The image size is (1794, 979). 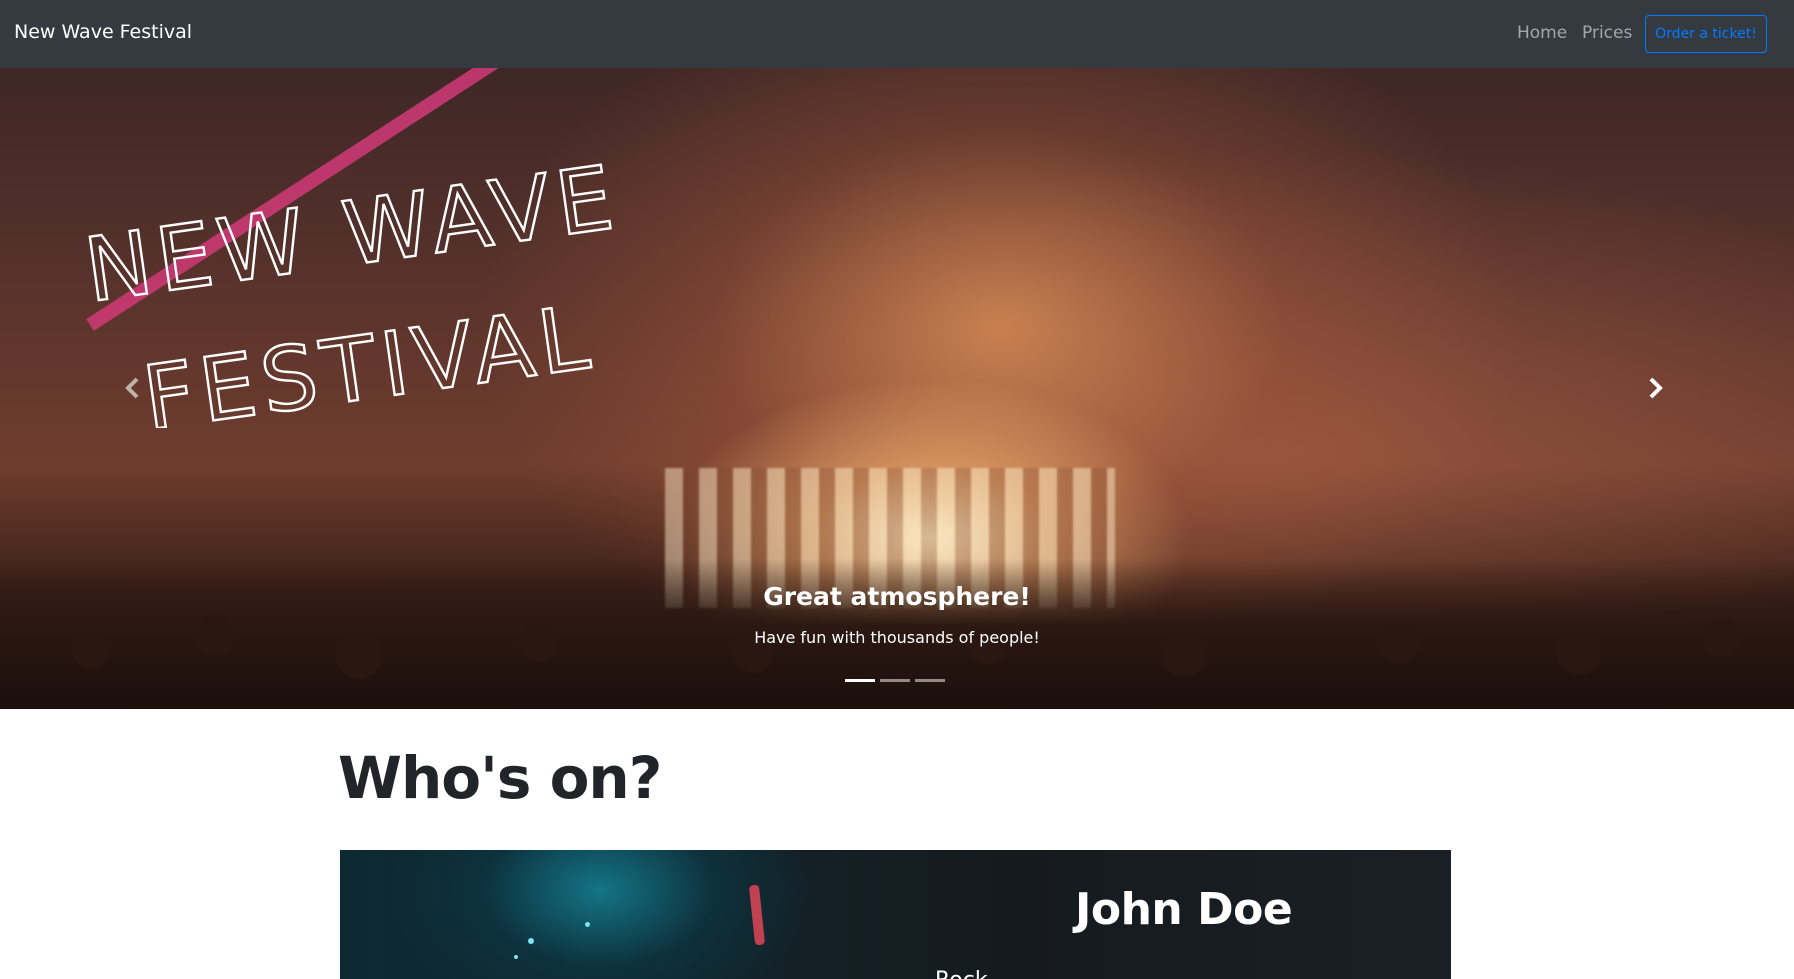 I want to click on nav-link-home: Home, so click(x=1542, y=33).